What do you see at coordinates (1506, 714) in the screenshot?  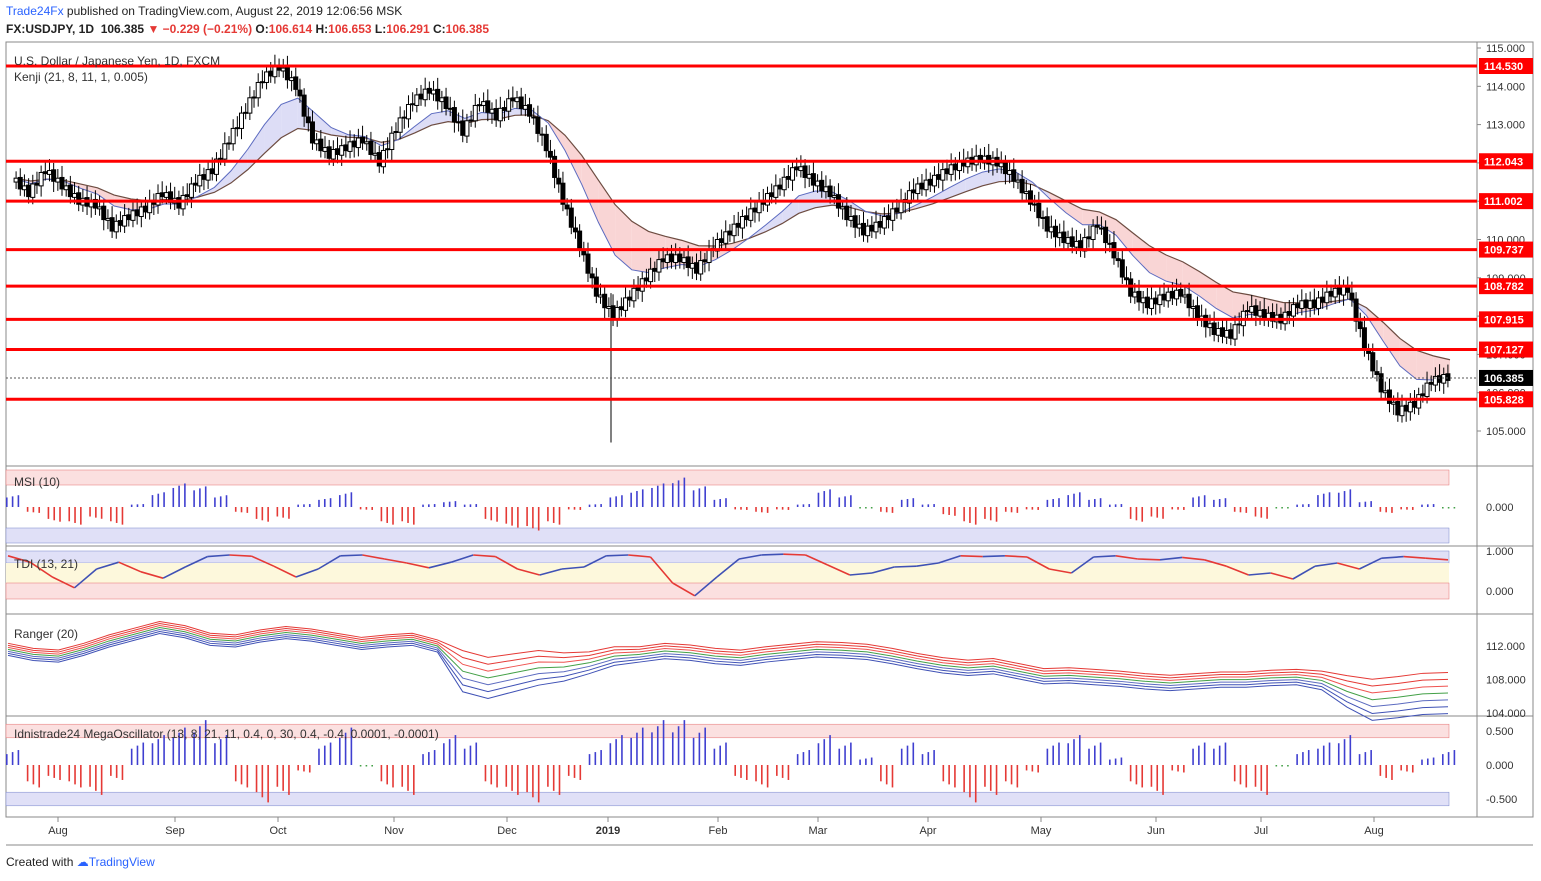 I see `ranger-tick-label: 104.000` at bounding box center [1506, 714].